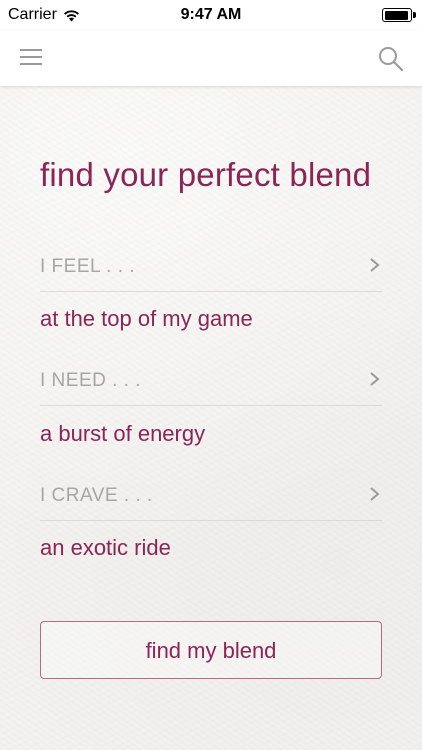 The image size is (422, 750). I want to click on status-bar: Carrier 9:47 AM, so click(211, 15).